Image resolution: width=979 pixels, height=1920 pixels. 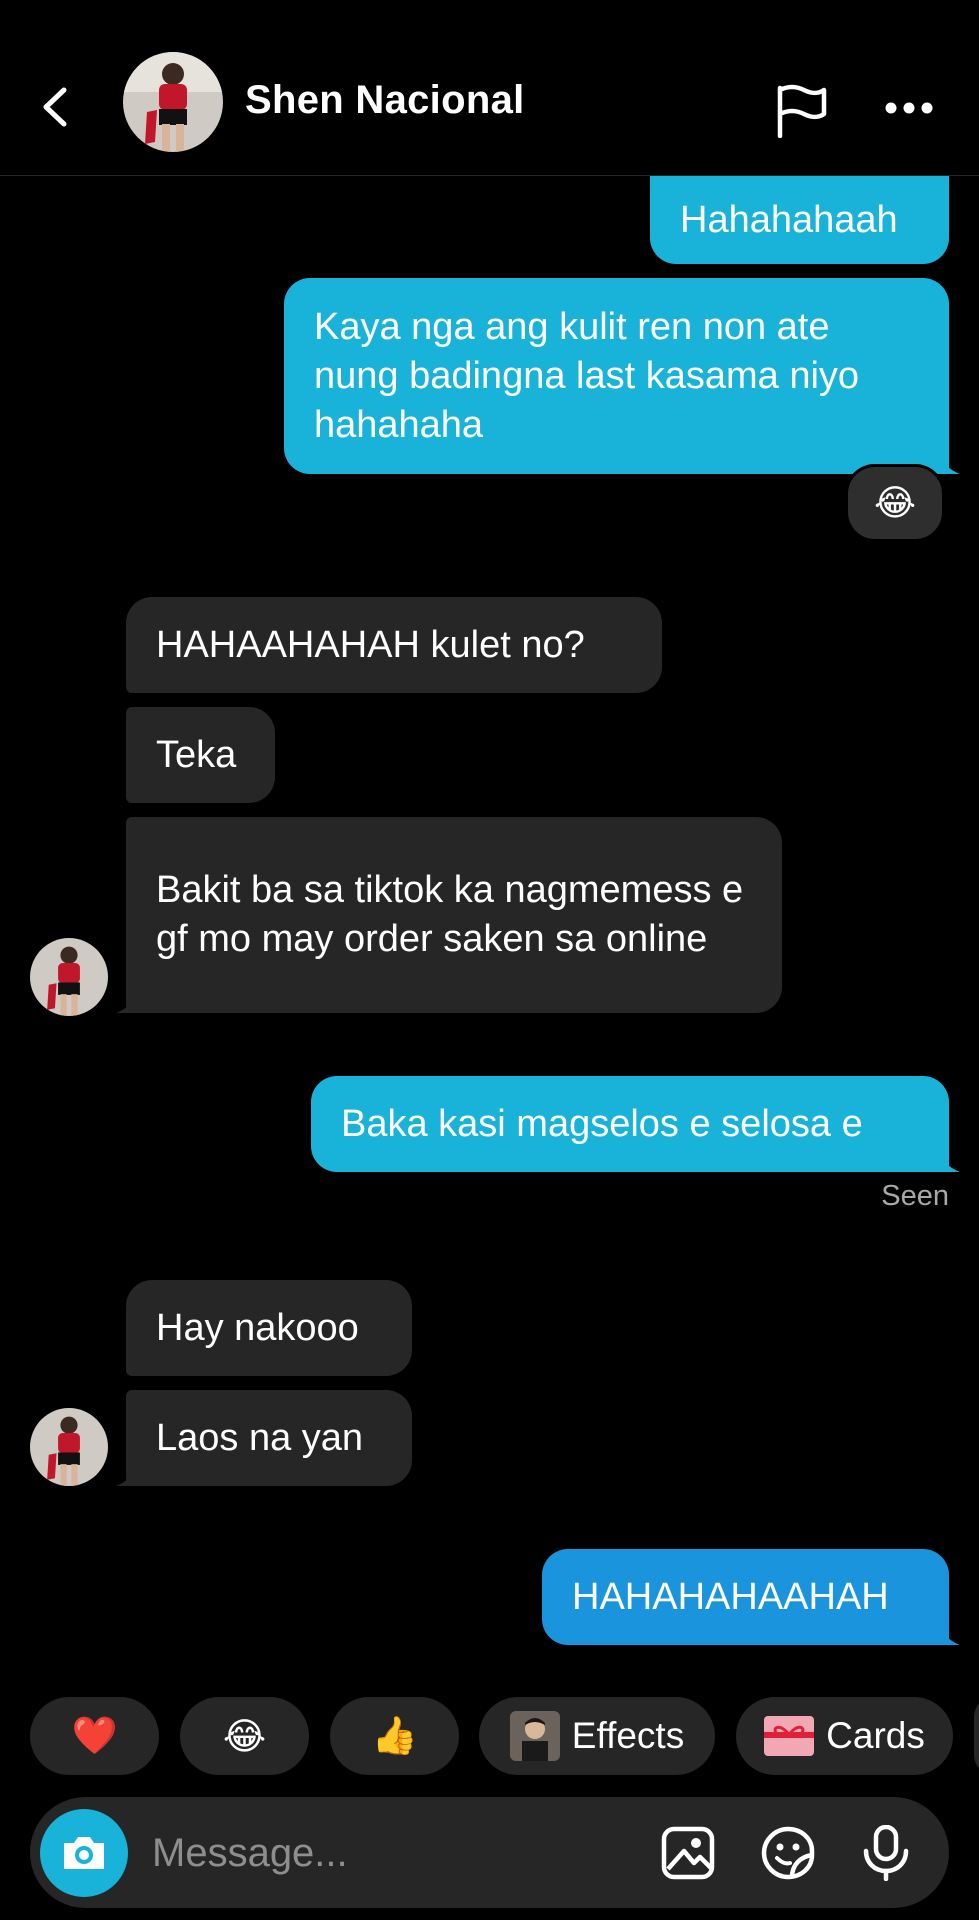 I want to click on message-outgoing: HAHAHAHAAHAH, so click(x=745, y=1597).